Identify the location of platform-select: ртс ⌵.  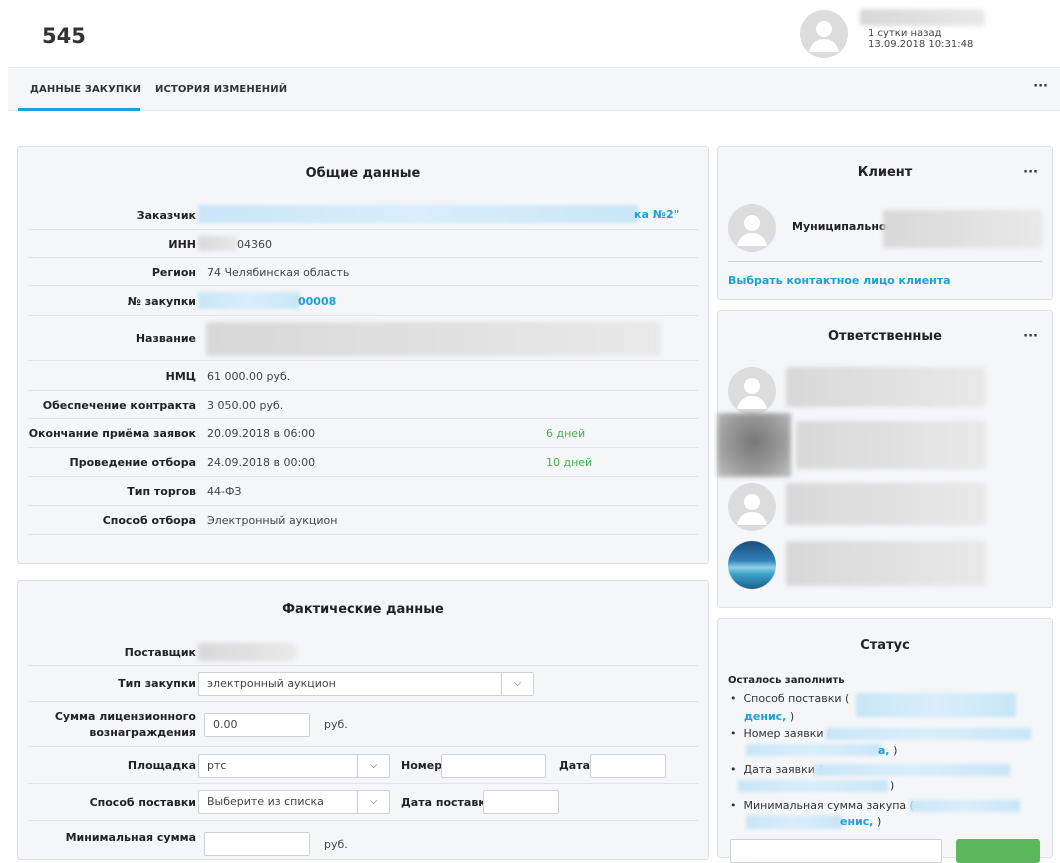
(294, 766).